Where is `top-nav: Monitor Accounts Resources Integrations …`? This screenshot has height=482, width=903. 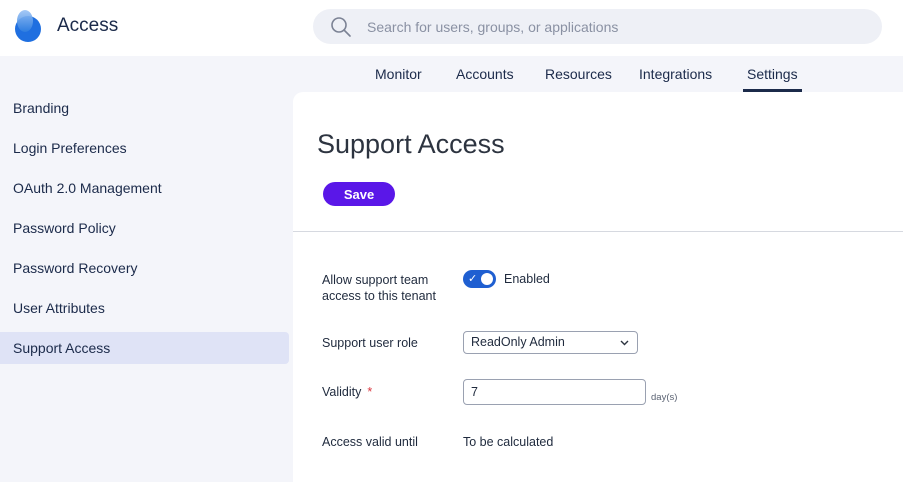
top-nav: Monitor Accounts Resources Integrations … is located at coordinates (598, 74).